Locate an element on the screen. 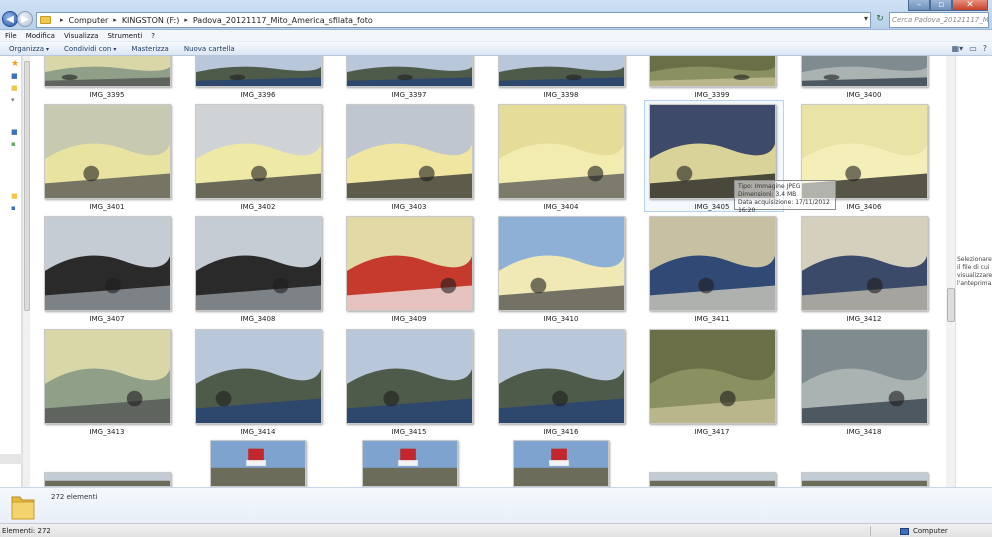 The width and height of the screenshot is (992, 537). organize-button: Organizza ▾ is located at coordinates (29, 49).